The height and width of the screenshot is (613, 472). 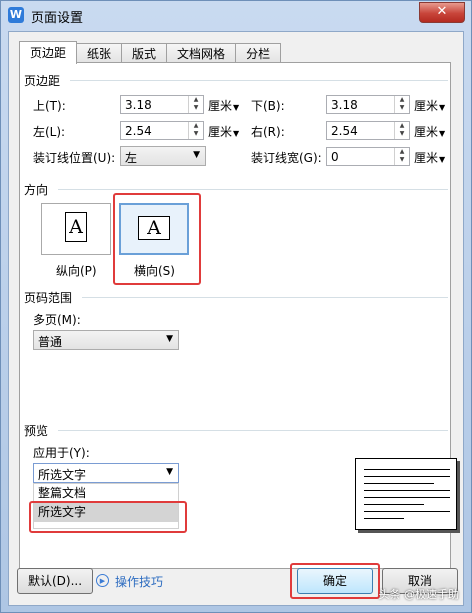 What do you see at coordinates (368, 156) in the screenshot?
I see `gutter-width-spinner: 0 ▲ ▼` at bounding box center [368, 156].